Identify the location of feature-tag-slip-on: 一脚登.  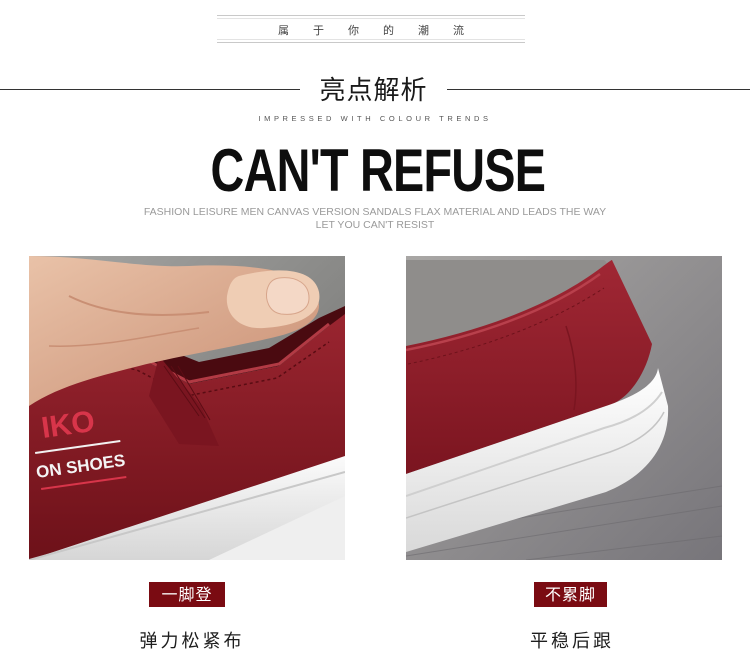
(187, 594).